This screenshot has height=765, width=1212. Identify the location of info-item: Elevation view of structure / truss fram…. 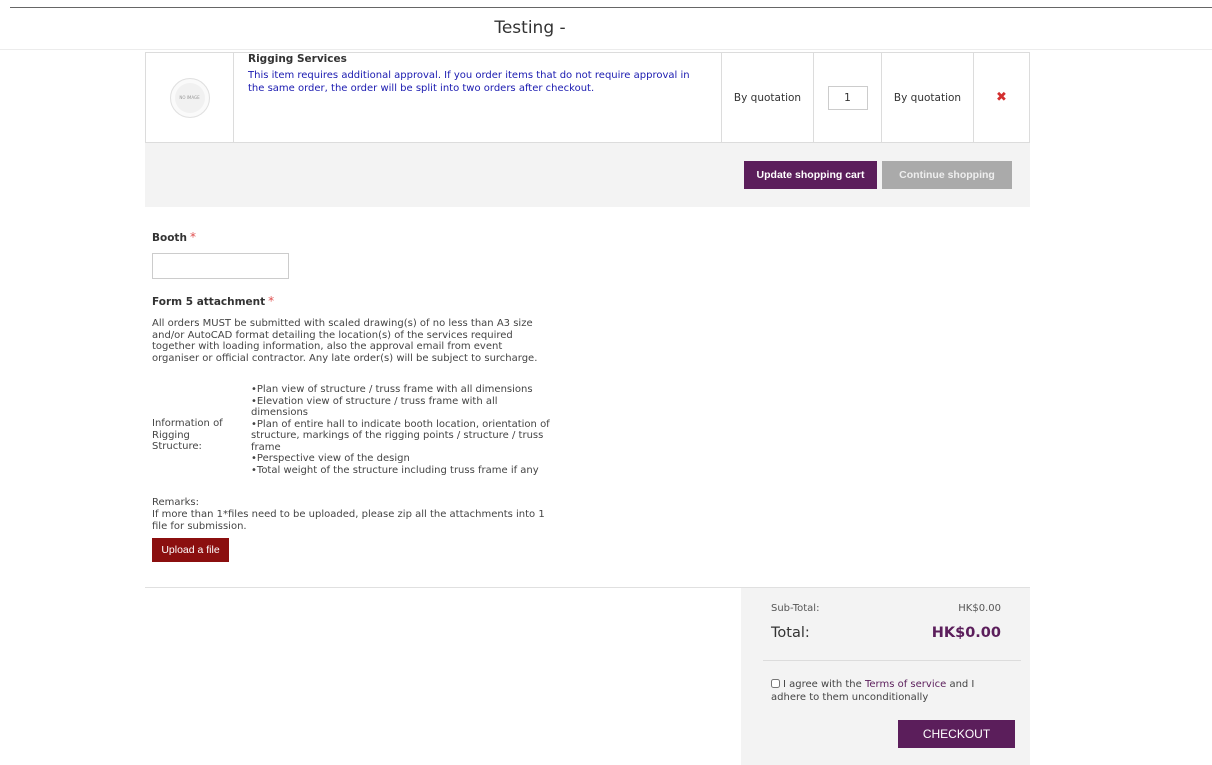
(401, 407).